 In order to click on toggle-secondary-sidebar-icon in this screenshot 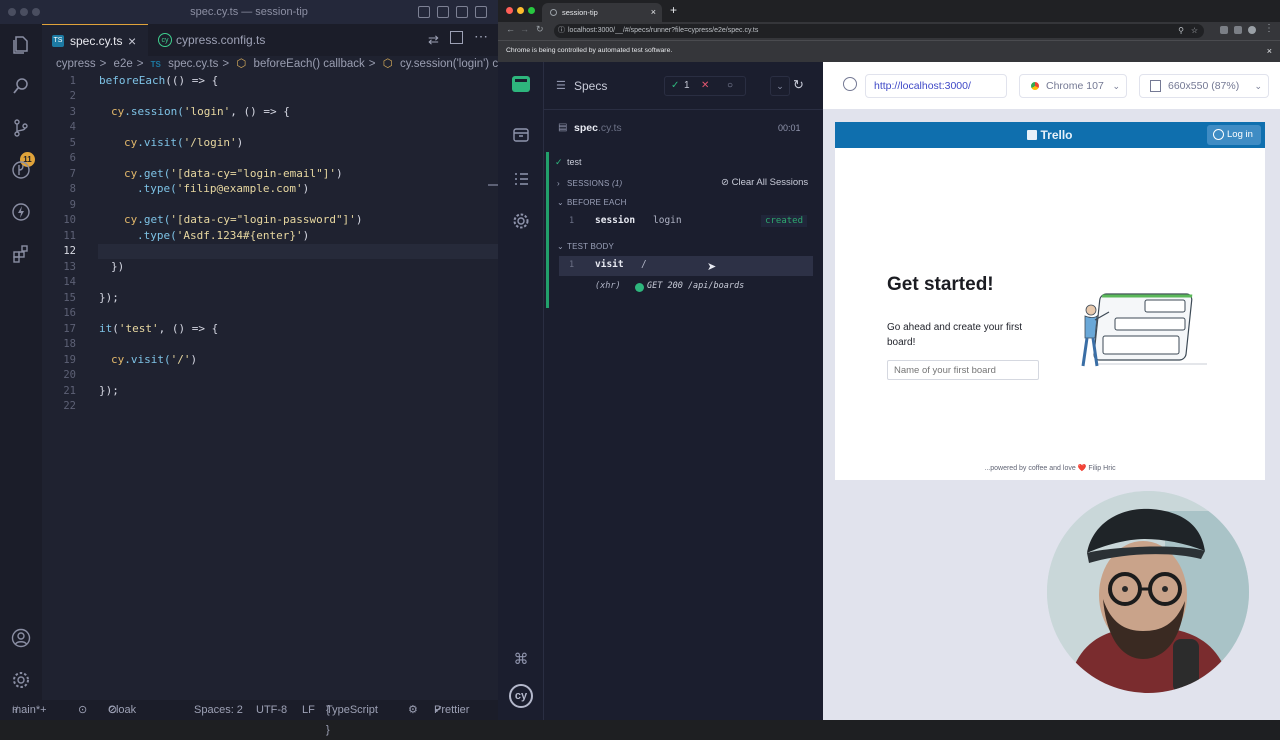, I will do `click(462, 12)`.